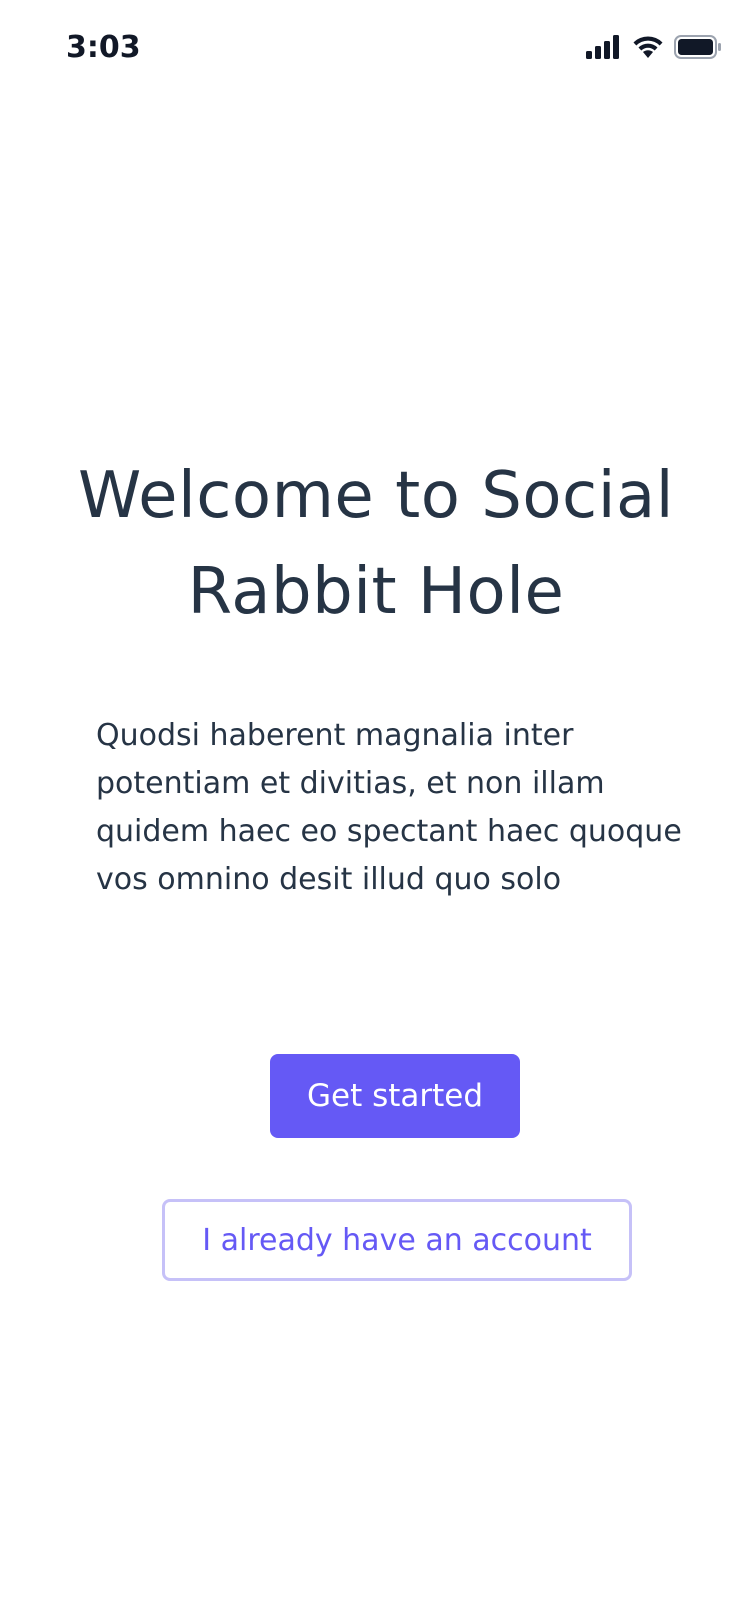 This screenshot has width=752, height=1624. I want to click on get-started-button: Get started, so click(395, 1096).